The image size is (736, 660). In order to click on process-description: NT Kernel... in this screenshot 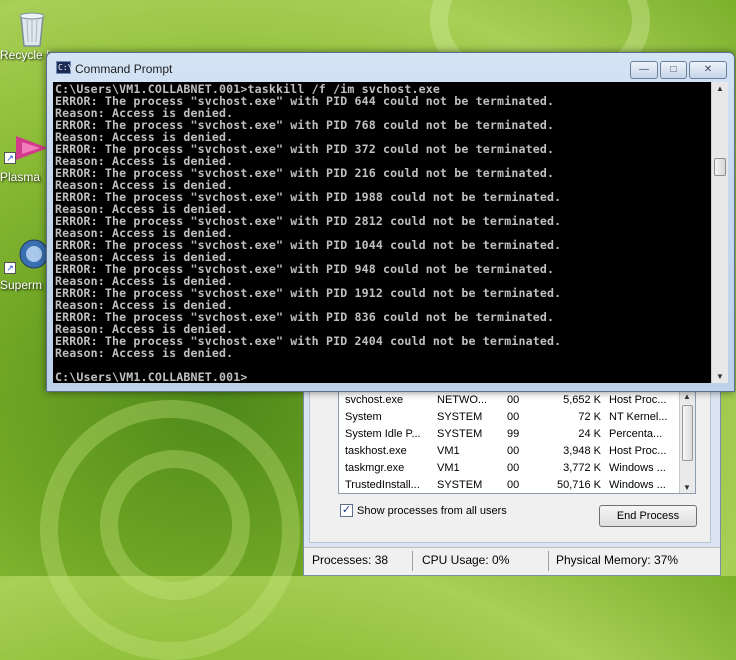, I will do `click(638, 417)`.